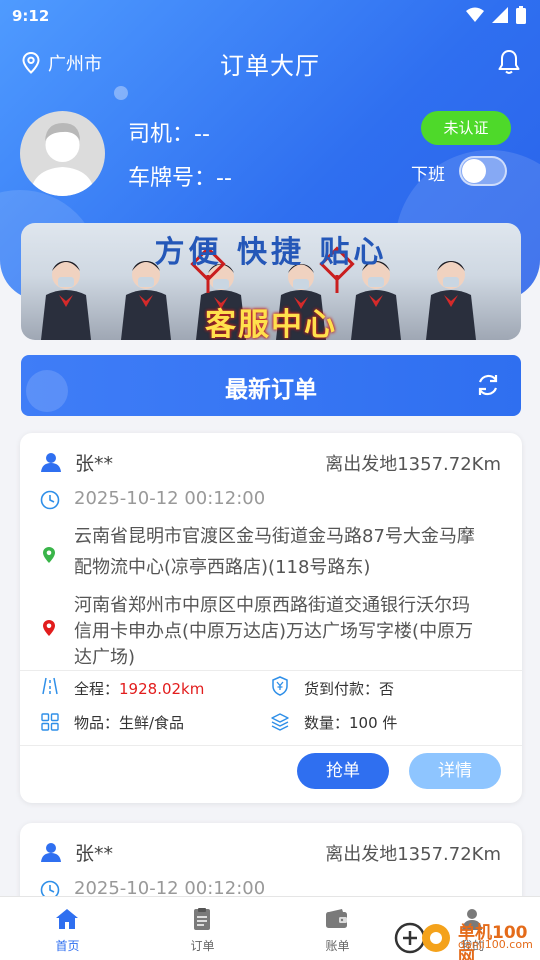 The width and height of the screenshot is (540, 960). Describe the element at coordinates (202, 946) in the screenshot. I see `tab-label: 订单` at that location.